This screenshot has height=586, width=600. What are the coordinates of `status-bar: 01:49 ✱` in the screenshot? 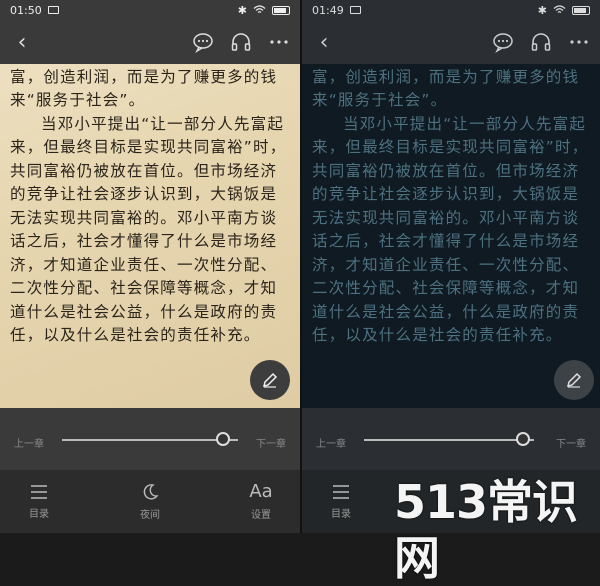 It's located at (451, 10).